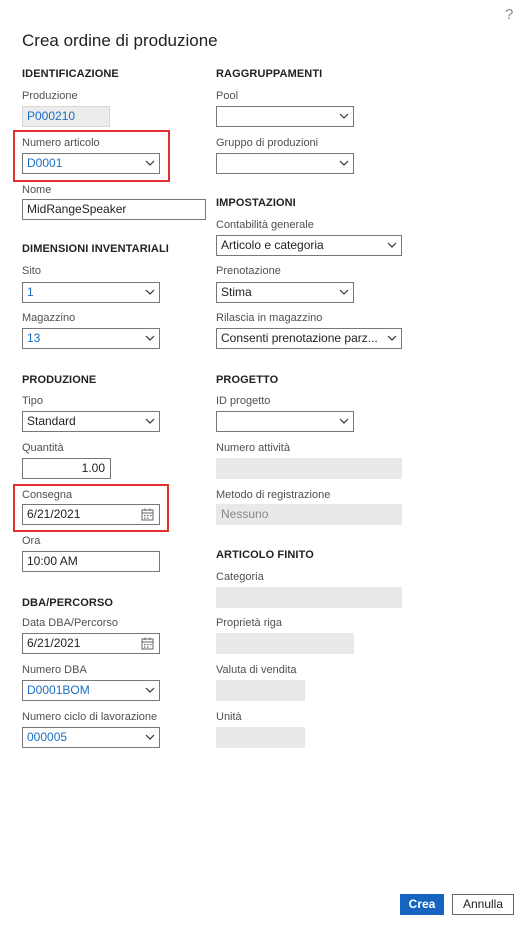 The width and height of the screenshot is (528, 936). Describe the element at coordinates (309, 514) in the screenshot. I see `metodo-registrazione-field: Nessuno` at that location.